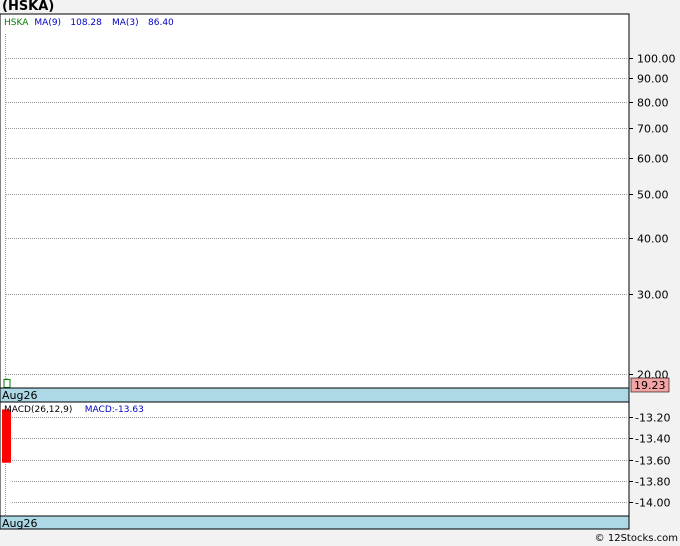  What do you see at coordinates (656, 59) in the screenshot?
I see `price-tick-label: 100.00` at bounding box center [656, 59].